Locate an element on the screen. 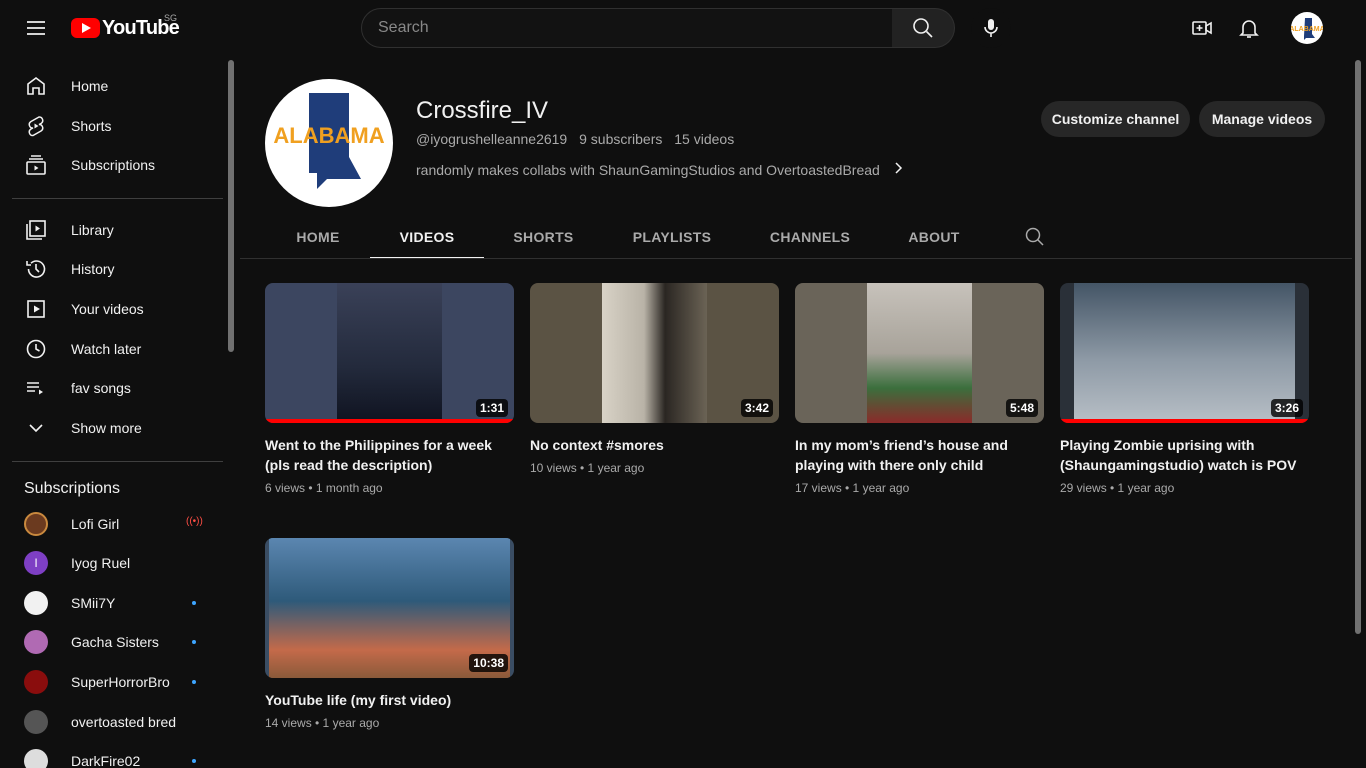 The height and width of the screenshot is (768, 1366). subscription-name: Gacha Sisters is located at coordinates (115, 642).